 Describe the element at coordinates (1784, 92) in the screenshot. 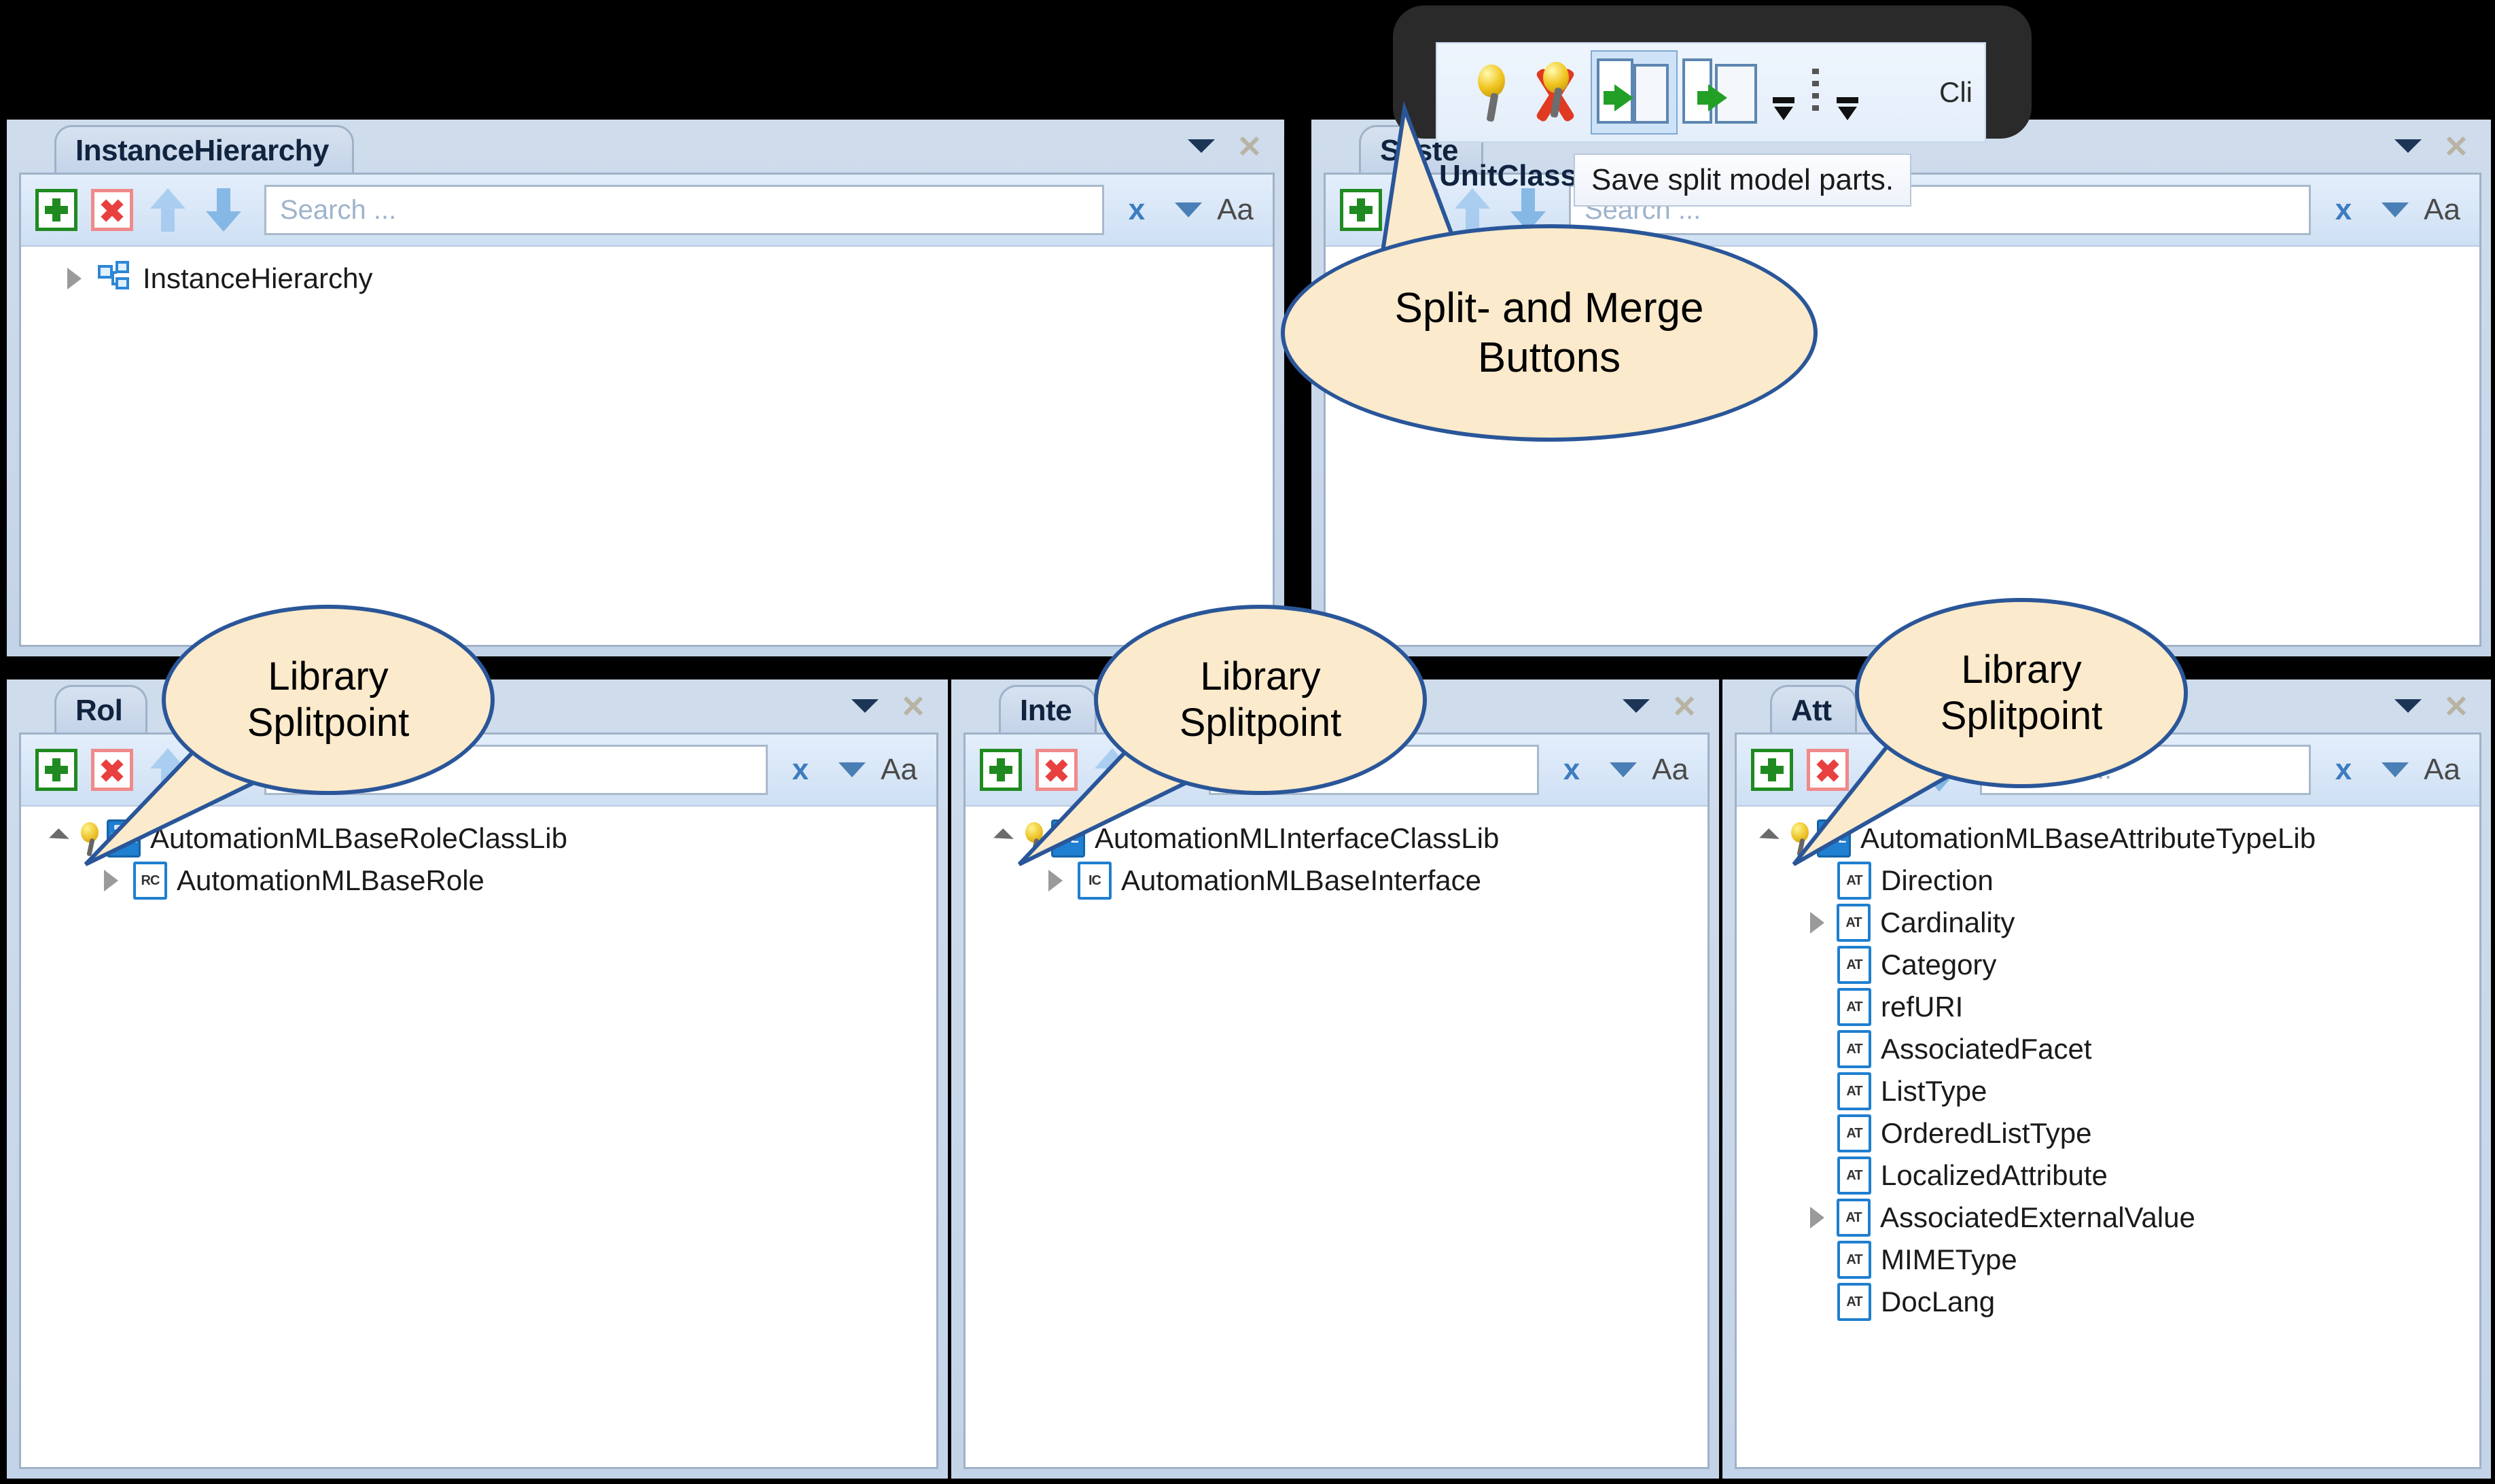

I see `toolbar-overflow-icon` at that location.